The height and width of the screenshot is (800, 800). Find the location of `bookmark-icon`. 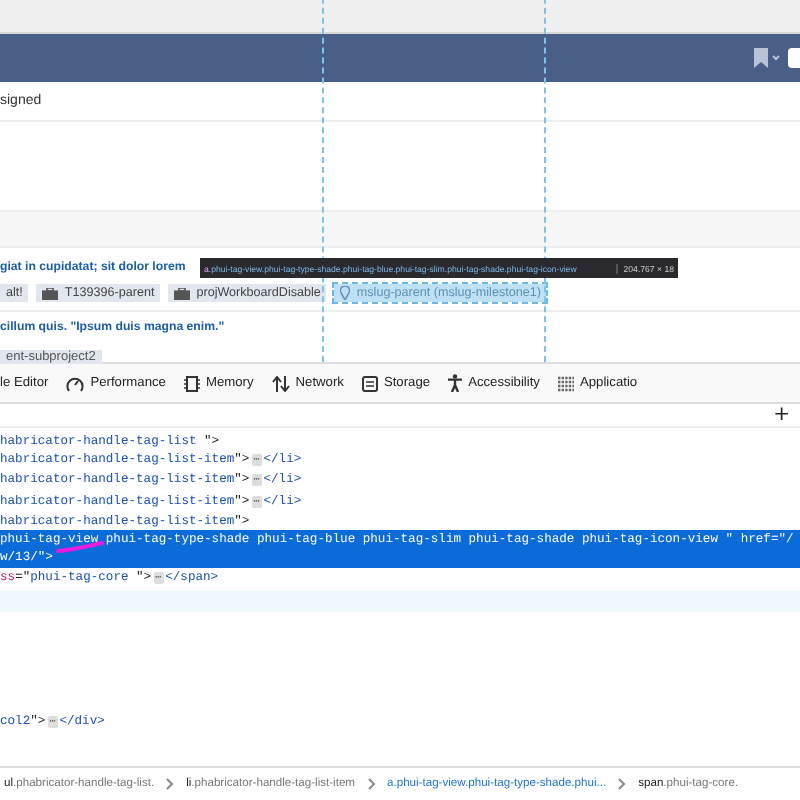

bookmark-icon is located at coordinates (767, 58).